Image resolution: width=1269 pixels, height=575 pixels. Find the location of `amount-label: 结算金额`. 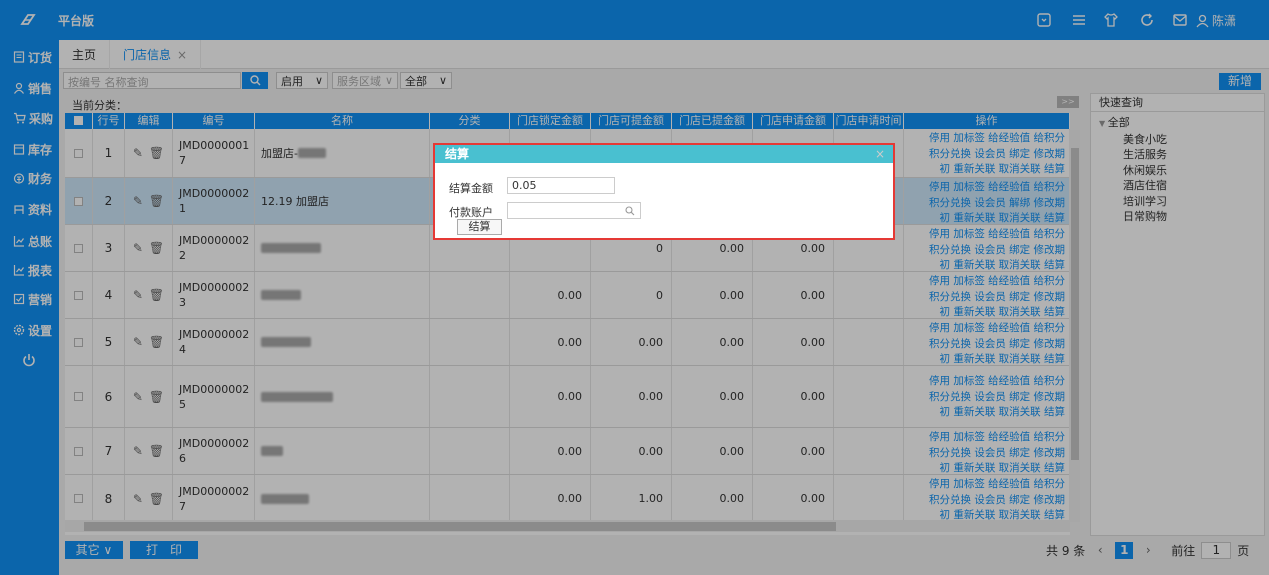

amount-label: 结算金额 is located at coordinates (471, 188).